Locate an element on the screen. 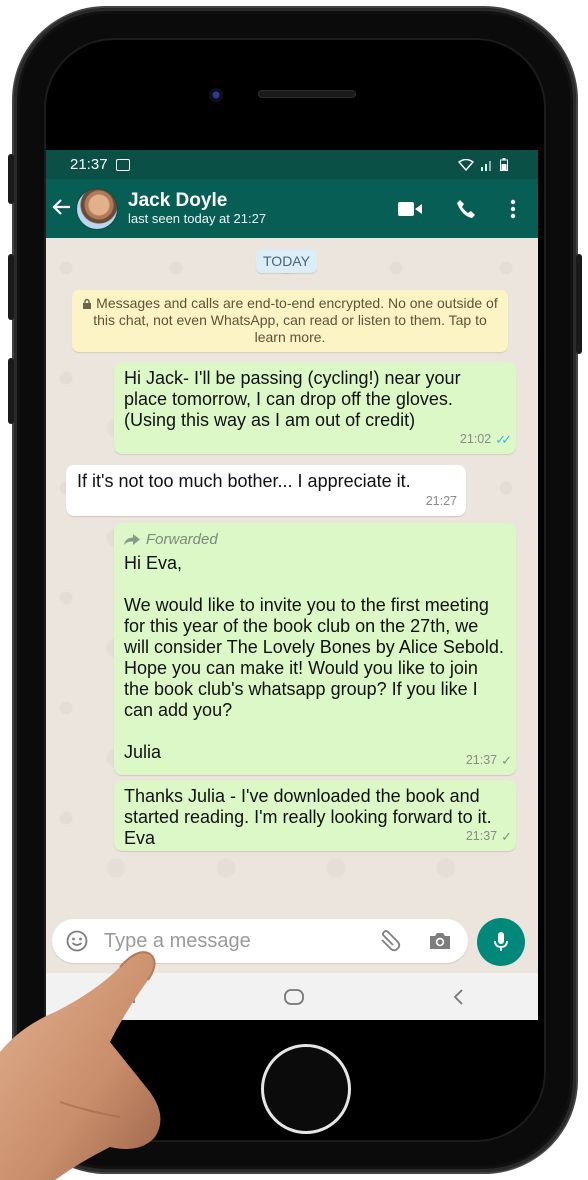  contact-avatar is located at coordinates (97, 208).